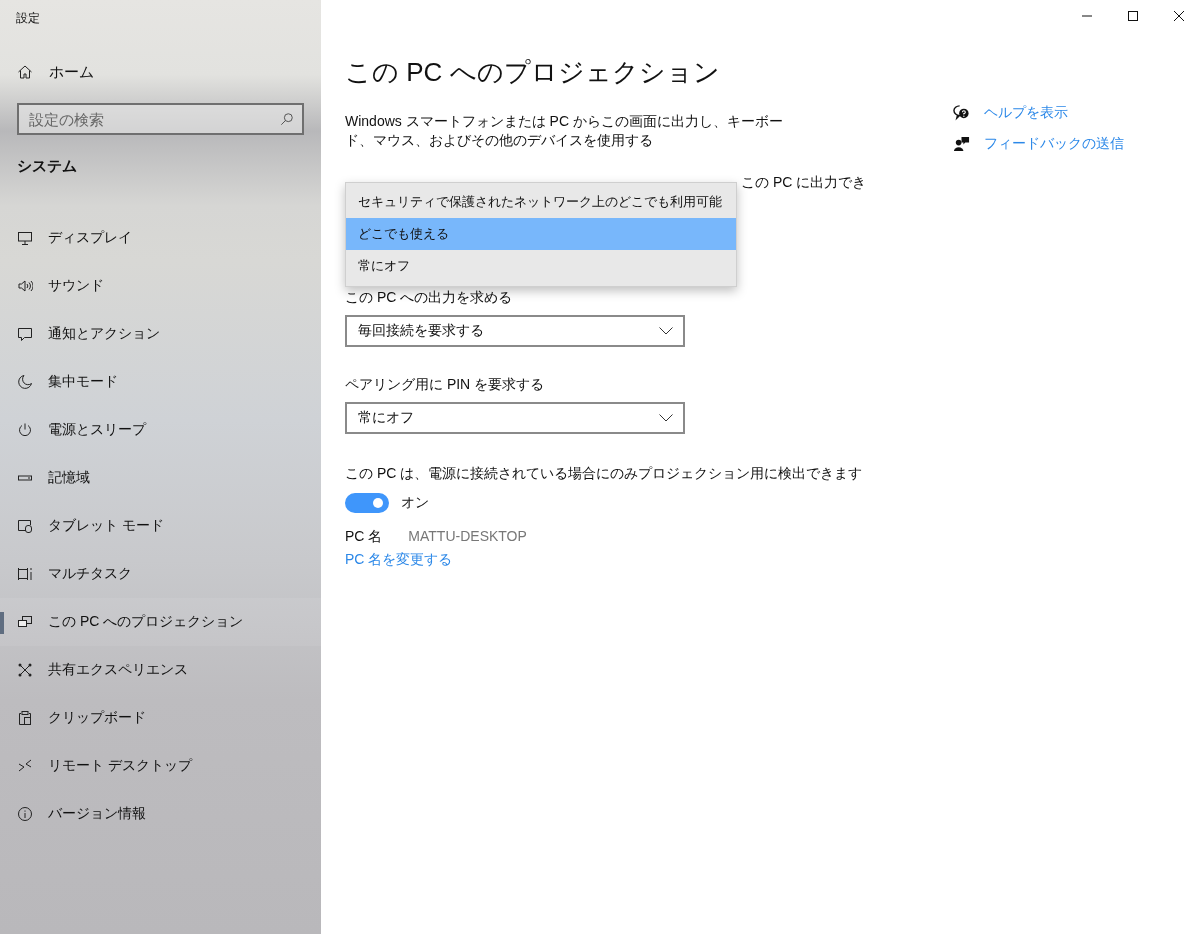 Image resolution: width=1202 pixels, height=934 pixels. I want to click on sidebar-item: 電源とスリープ, so click(160, 430).